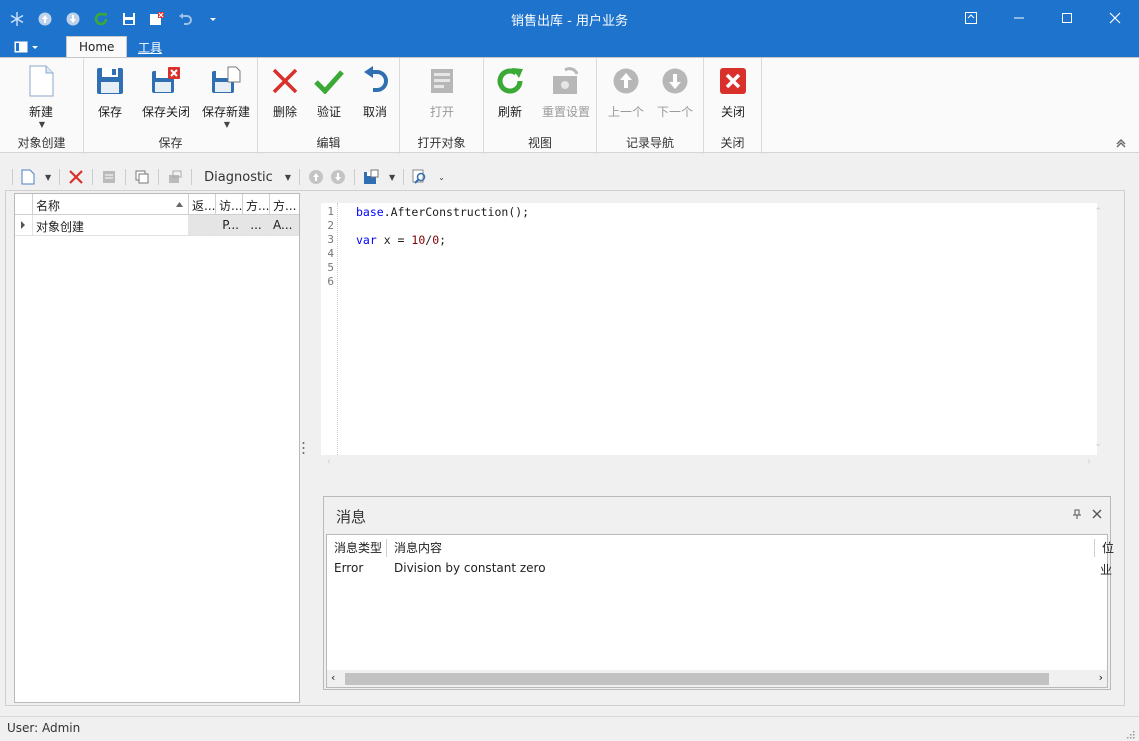 This screenshot has width=1139, height=741. What do you see at coordinates (166, 92) in the screenshot?
I see `save-close-button: 保存关闭` at bounding box center [166, 92].